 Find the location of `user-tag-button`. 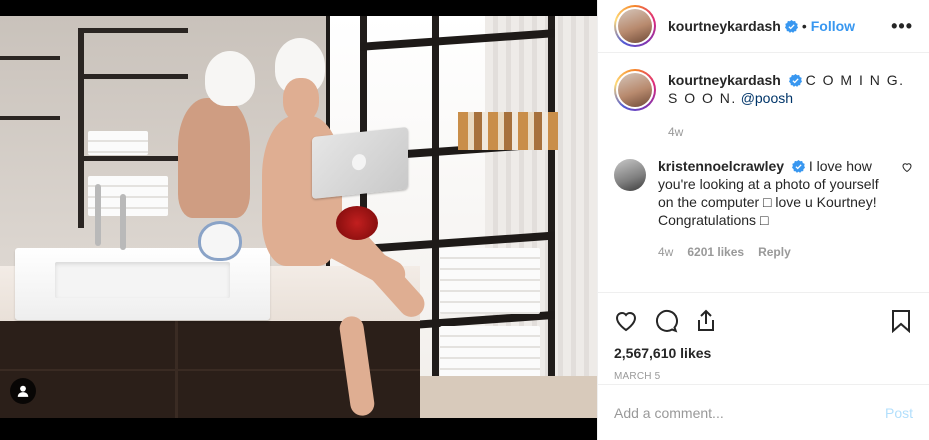

user-tag-button is located at coordinates (23, 391).